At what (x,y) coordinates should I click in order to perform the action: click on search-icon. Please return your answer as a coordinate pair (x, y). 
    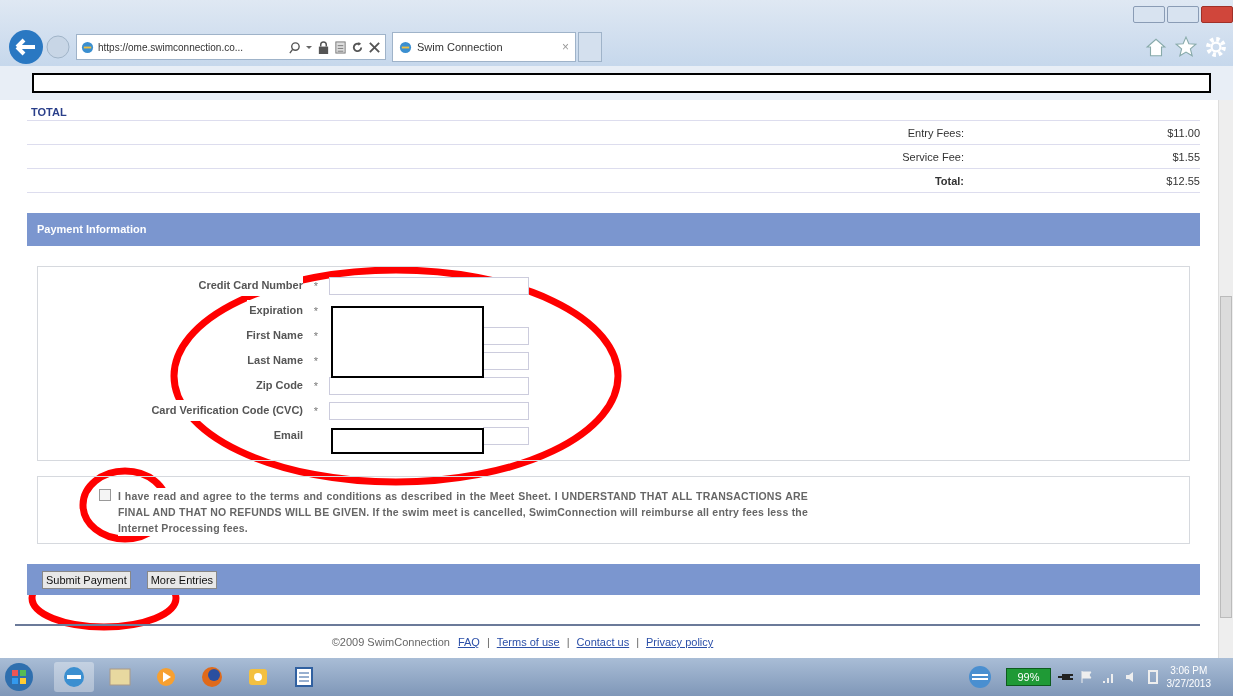
    Looking at the image, I should click on (294, 47).